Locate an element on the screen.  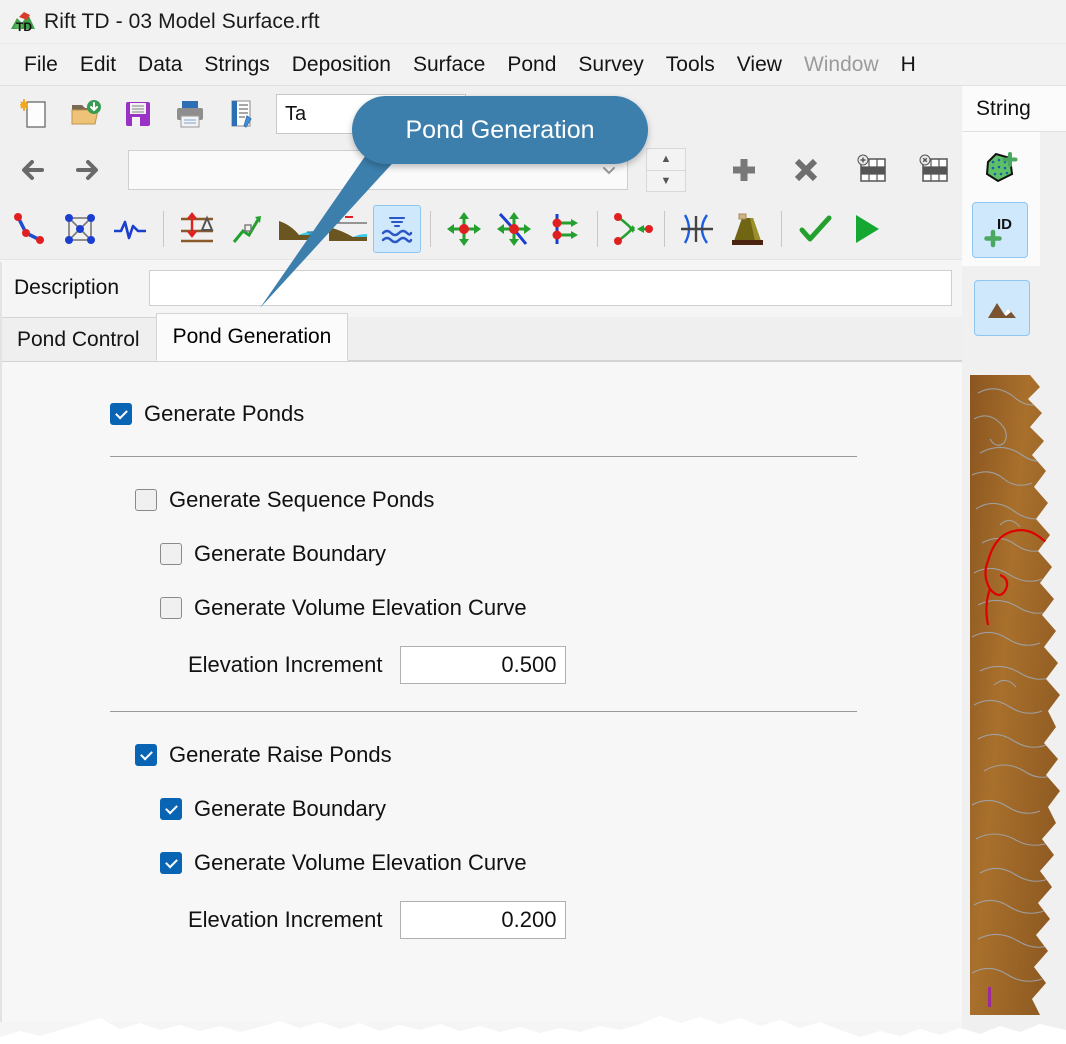
menu-pond: Pond is located at coordinates (531, 65).